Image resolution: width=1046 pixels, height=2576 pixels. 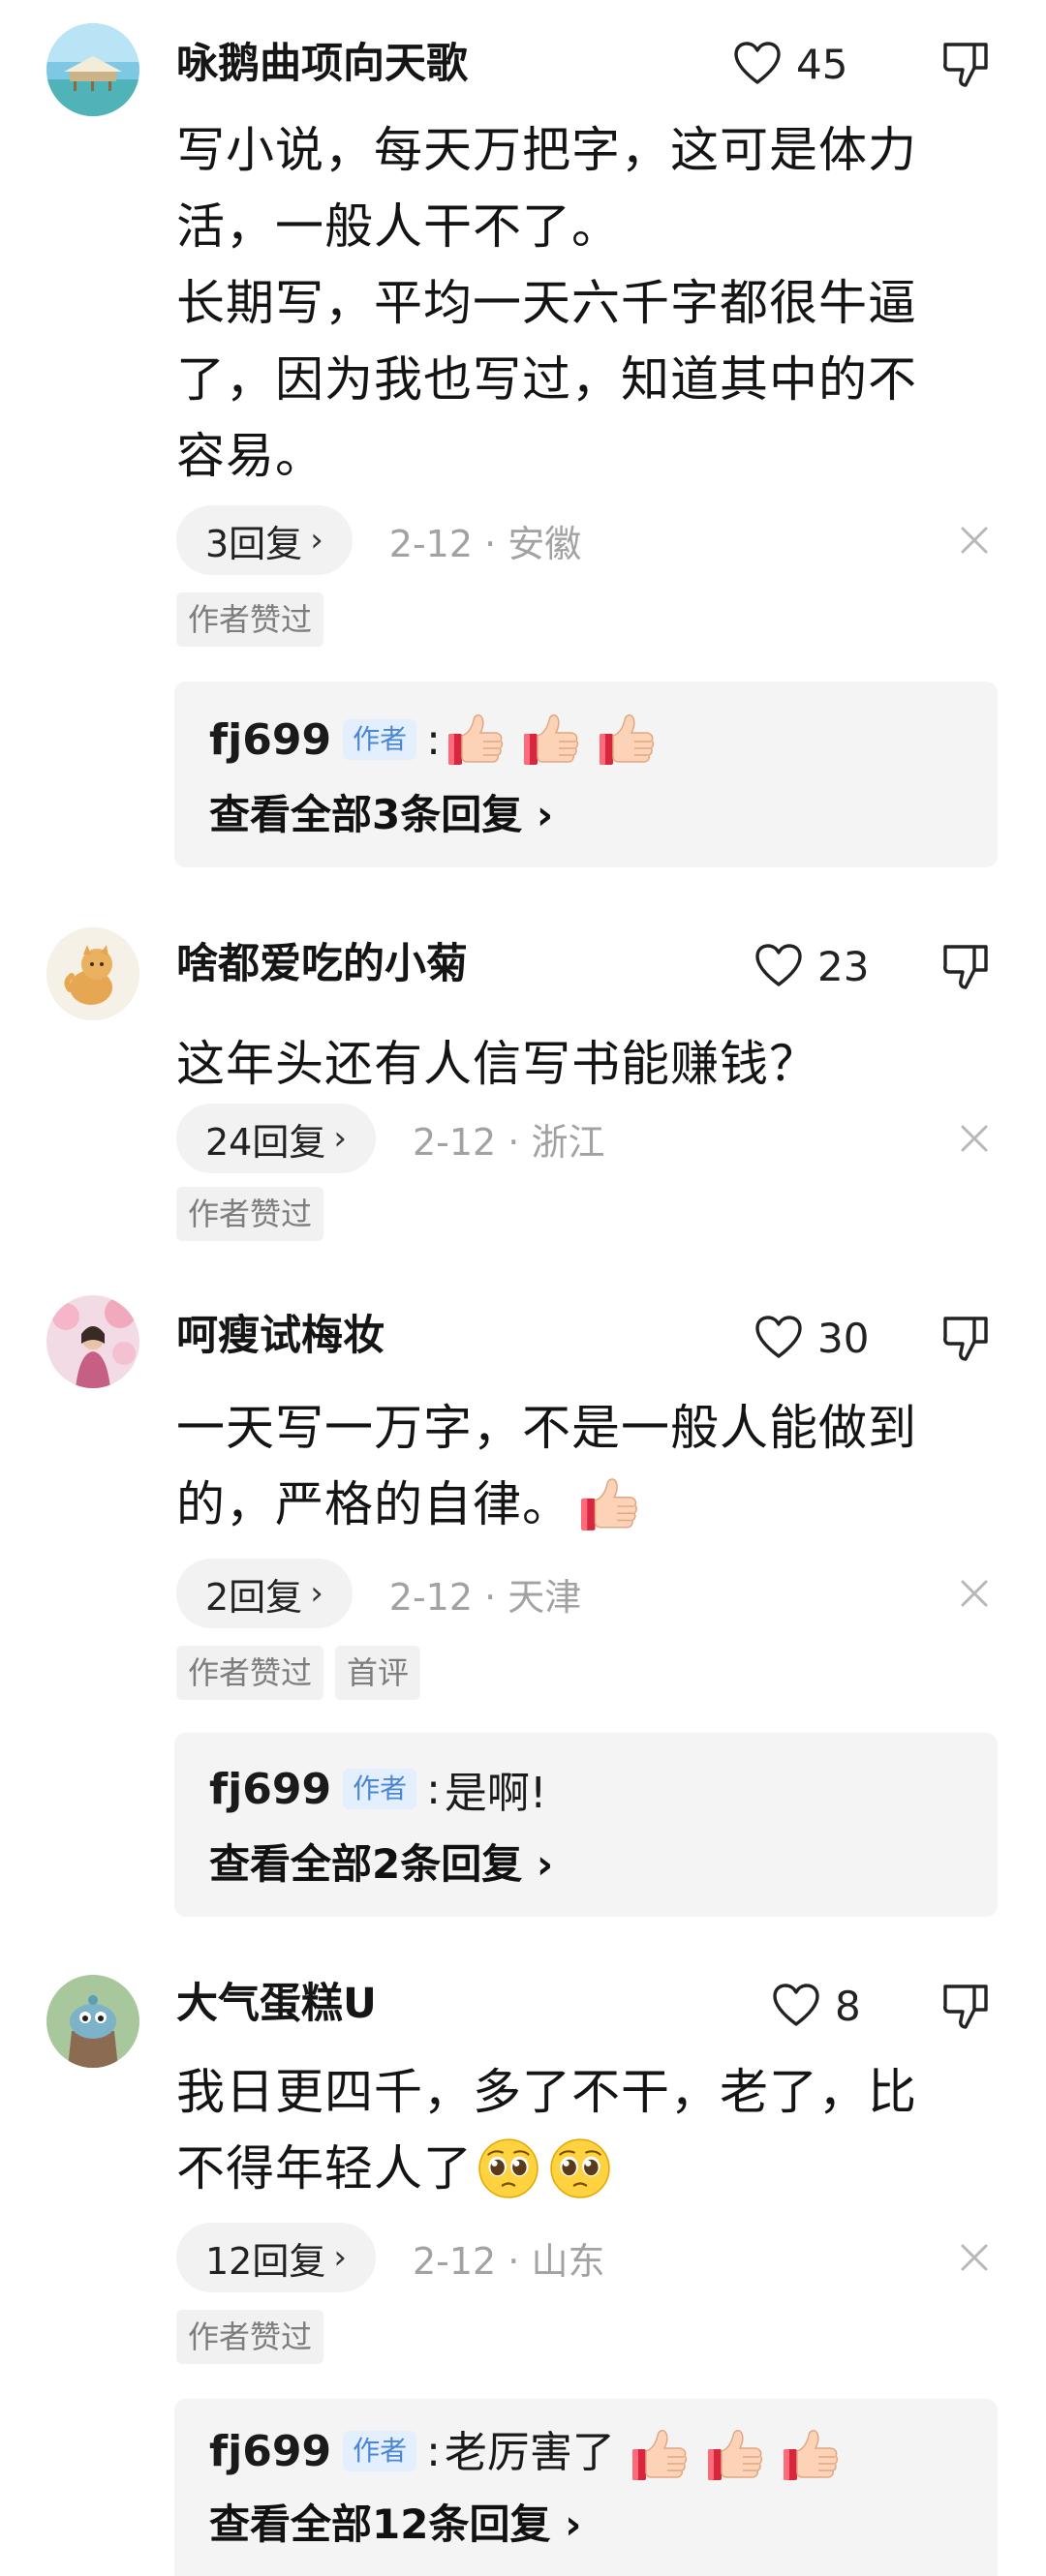 I want to click on comment-meta: 2回复 › 2-12 · 天津, so click(x=378, y=1593).